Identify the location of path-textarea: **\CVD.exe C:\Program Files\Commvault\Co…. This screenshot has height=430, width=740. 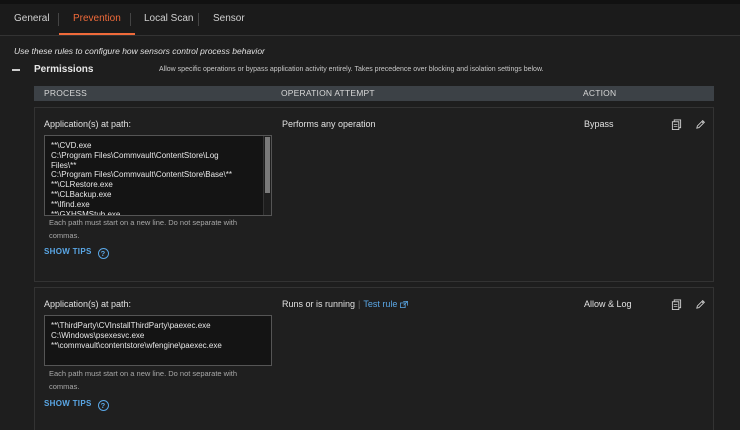
(158, 175).